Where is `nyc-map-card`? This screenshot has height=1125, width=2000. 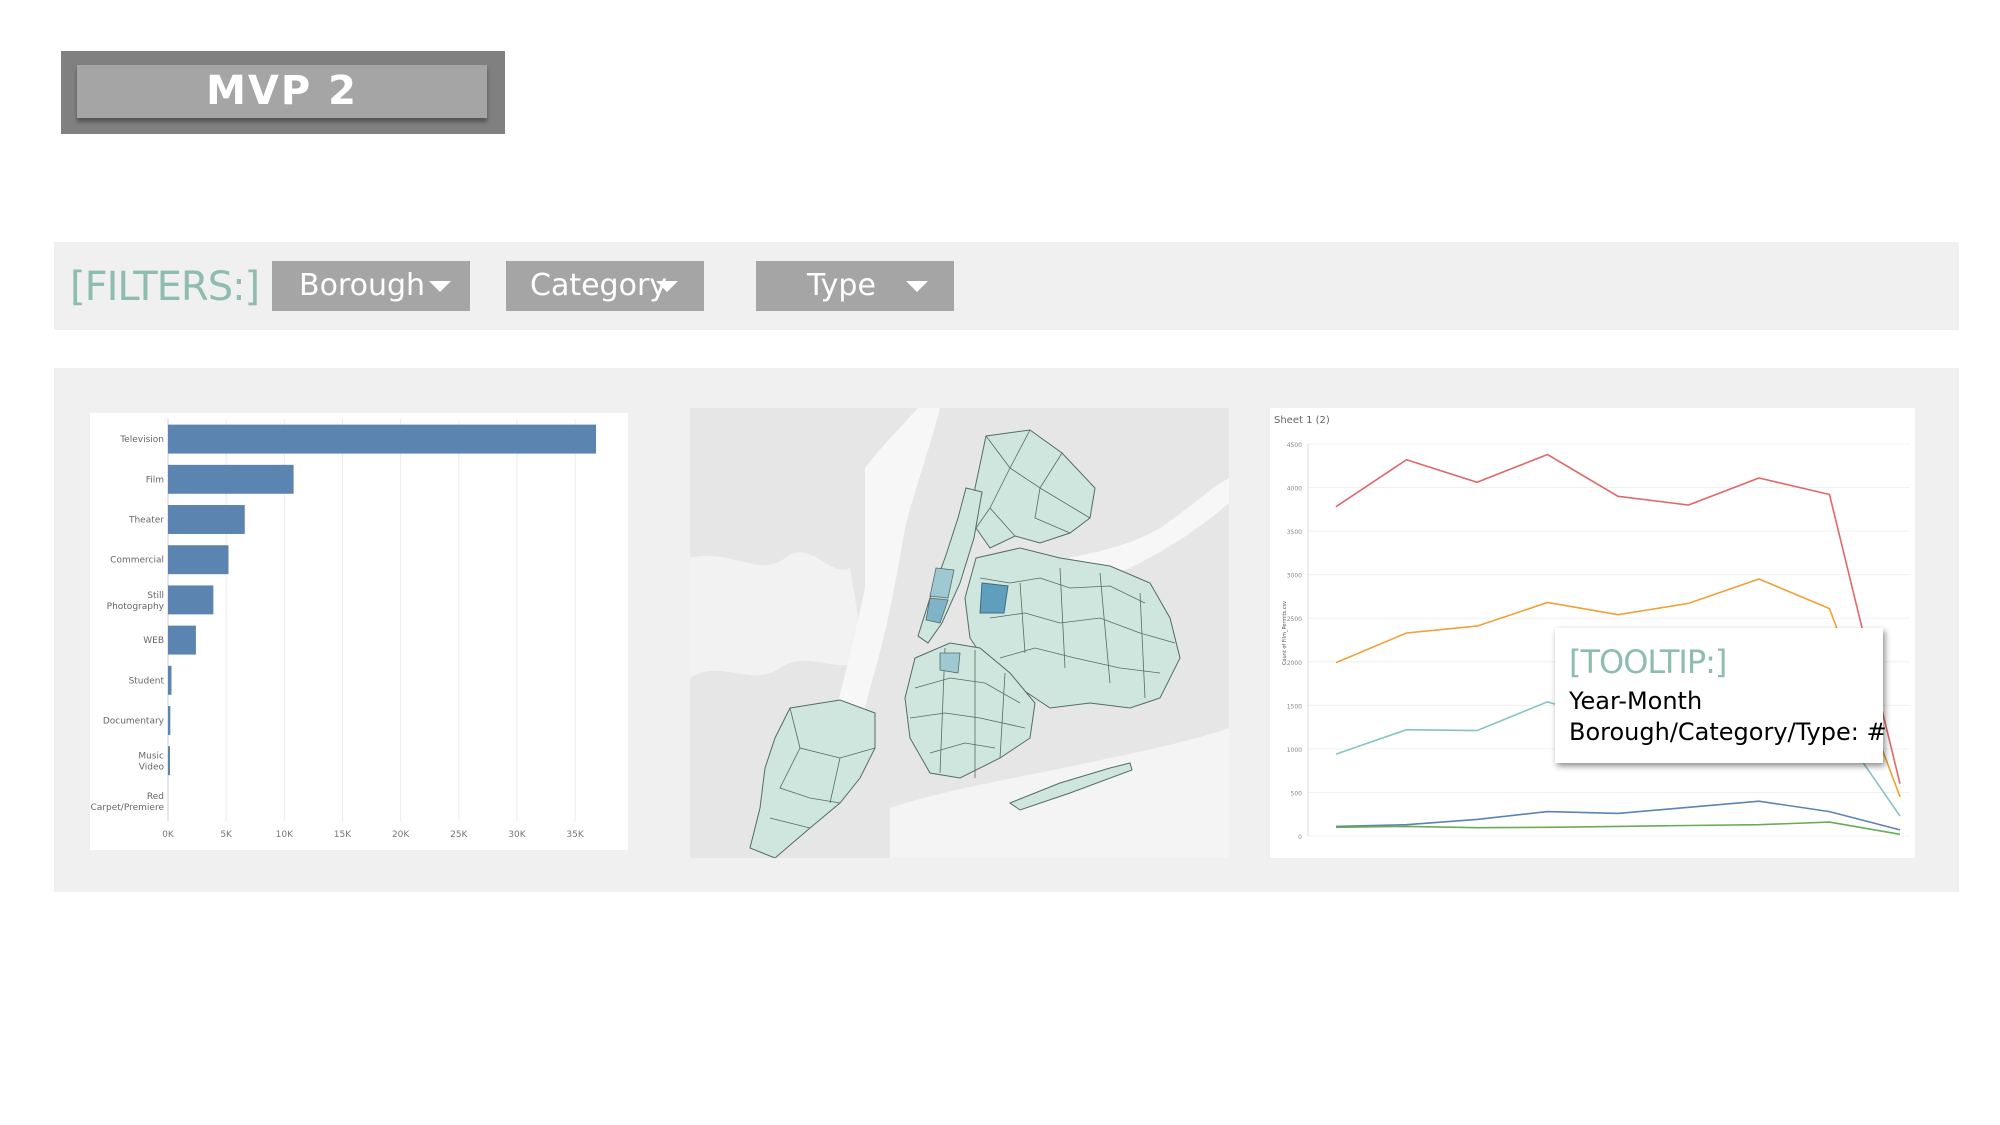 nyc-map-card is located at coordinates (959, 633).